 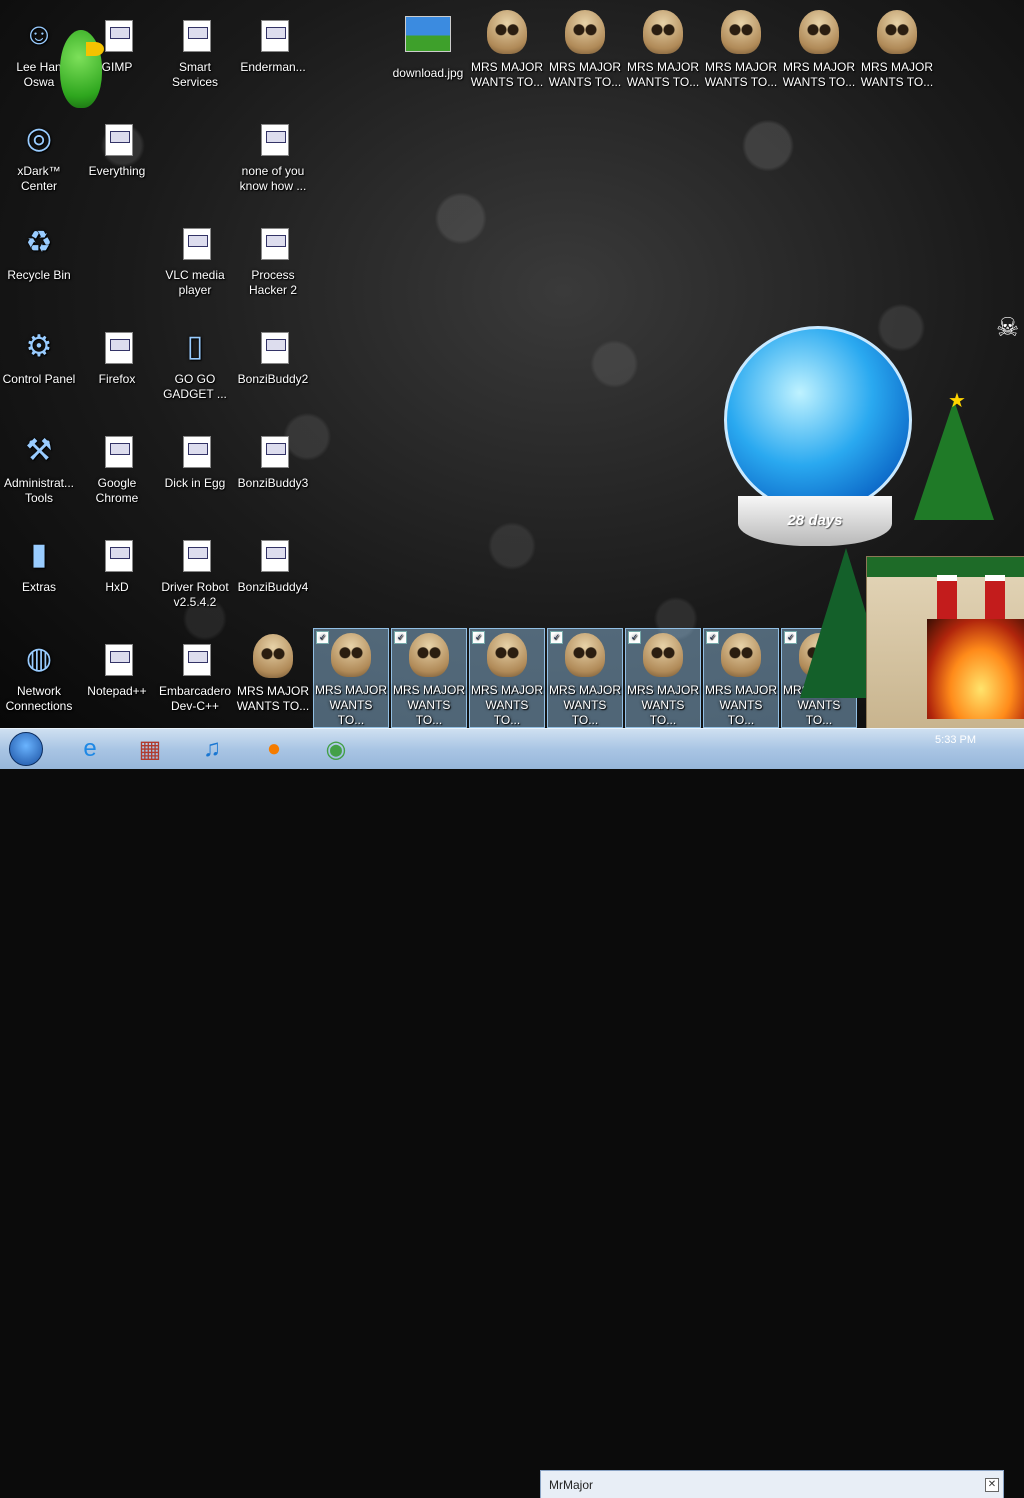 What do you see at coordinates (195, 679) in the screenshot?
I see `desktop-icon: Embarcadero Dev-C++` at bounding box center [195, 679].